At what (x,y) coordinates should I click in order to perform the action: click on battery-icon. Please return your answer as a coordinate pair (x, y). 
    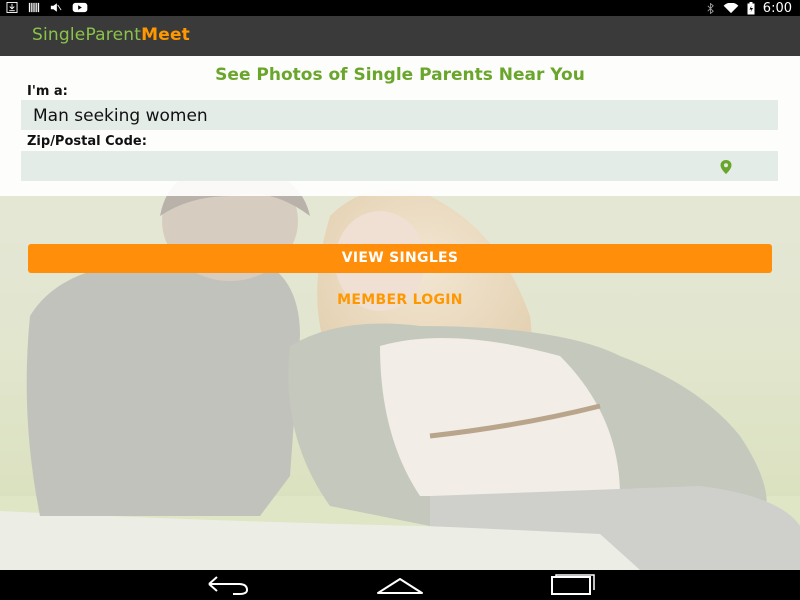
    Looking at the image, I should click on (751, 7).